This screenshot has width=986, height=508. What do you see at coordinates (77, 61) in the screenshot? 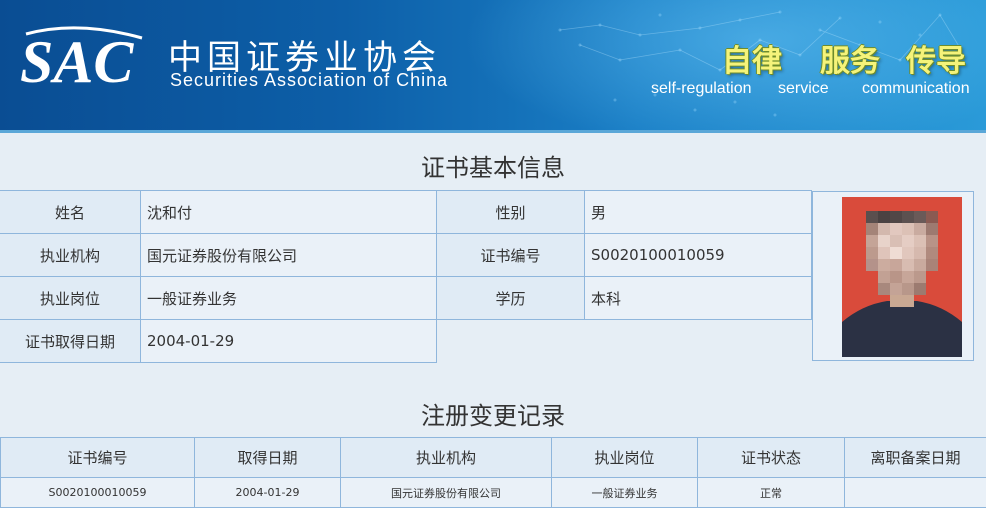
I see `sac-logo-text: SAC` at bounding box center [77, 61].